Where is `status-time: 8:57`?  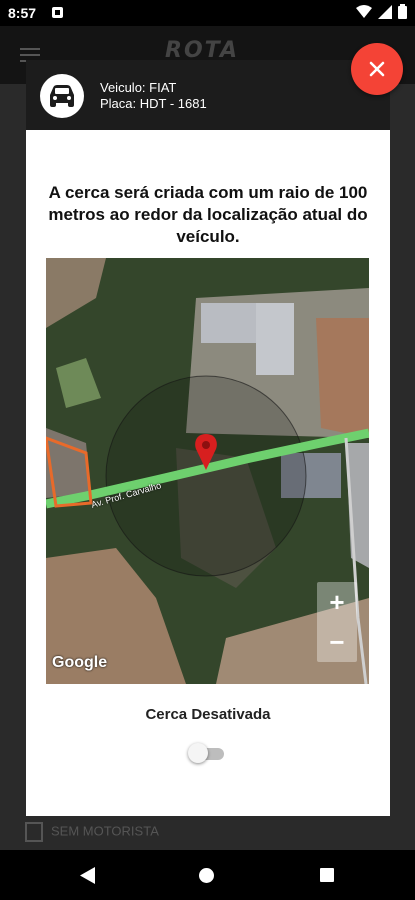 status-time: 8:57 is located at coordinates (22, 13).